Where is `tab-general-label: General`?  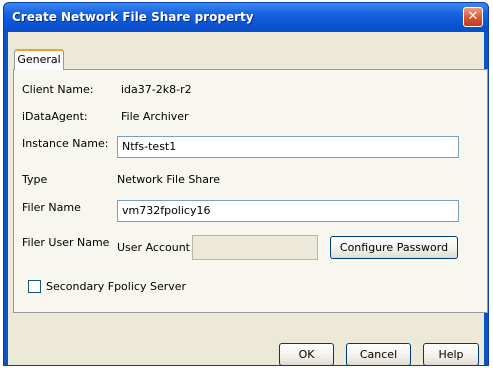 tab-general-label: General is located at coordinates (39, 59).